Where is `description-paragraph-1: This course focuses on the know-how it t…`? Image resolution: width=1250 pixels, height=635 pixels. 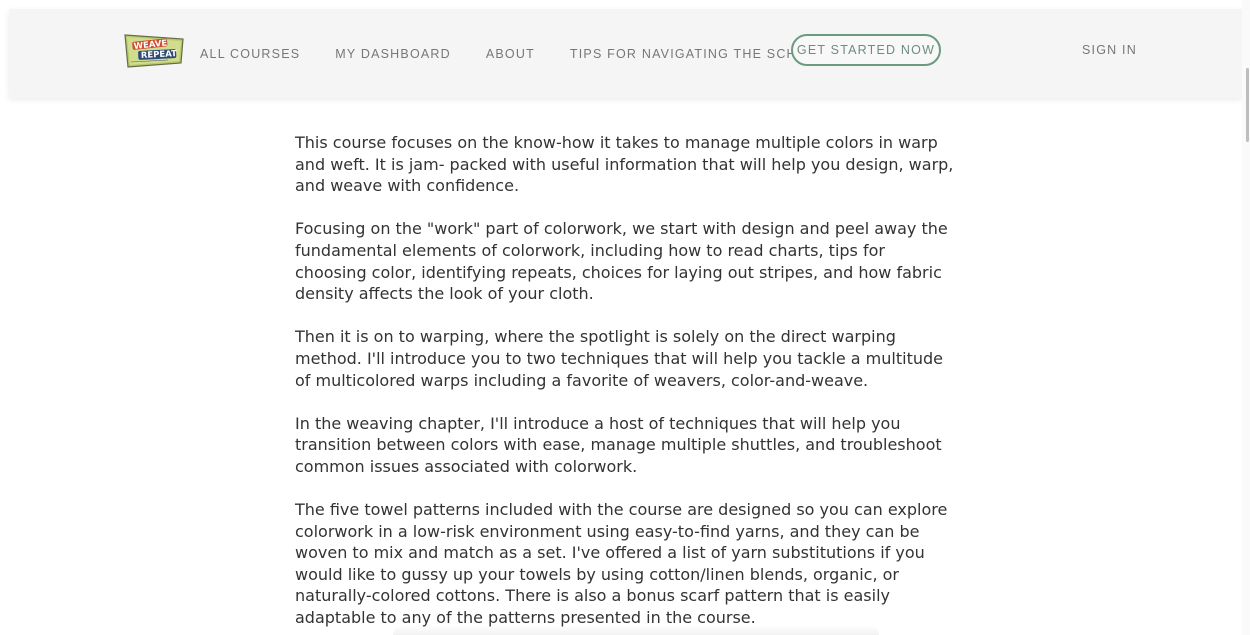 description-paragraph-1: This course focuses on the know-how it t… is located at coordinates (624, 164).